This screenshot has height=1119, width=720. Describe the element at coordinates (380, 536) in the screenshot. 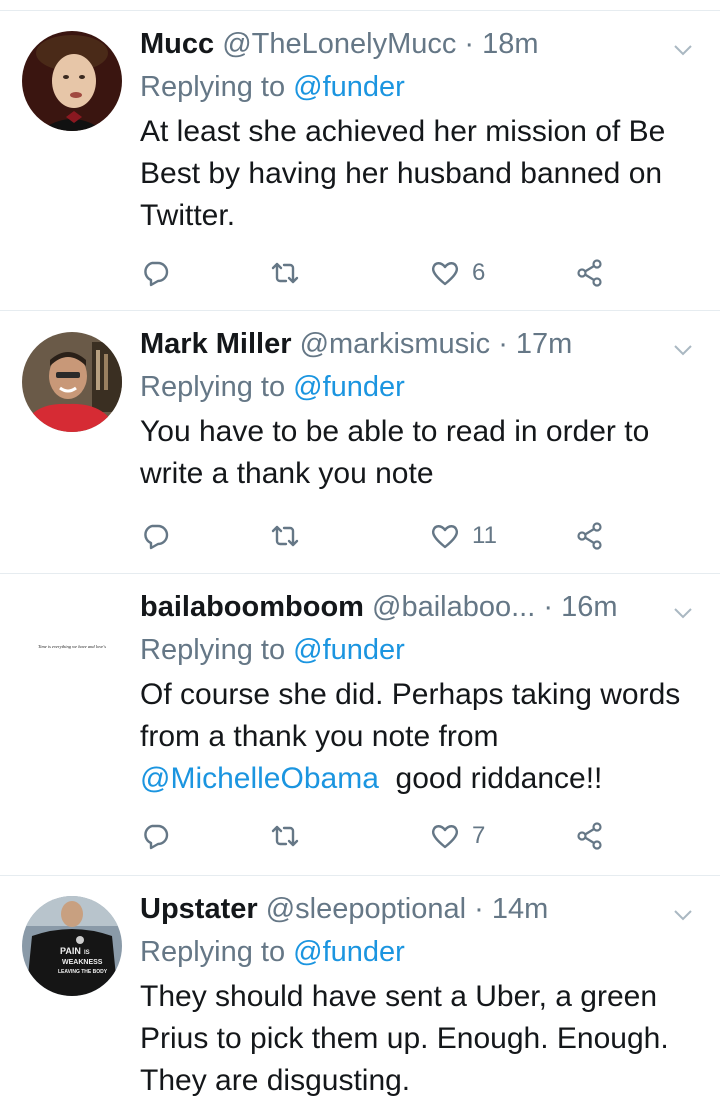

I see `tweet-actions: 11` at that location.